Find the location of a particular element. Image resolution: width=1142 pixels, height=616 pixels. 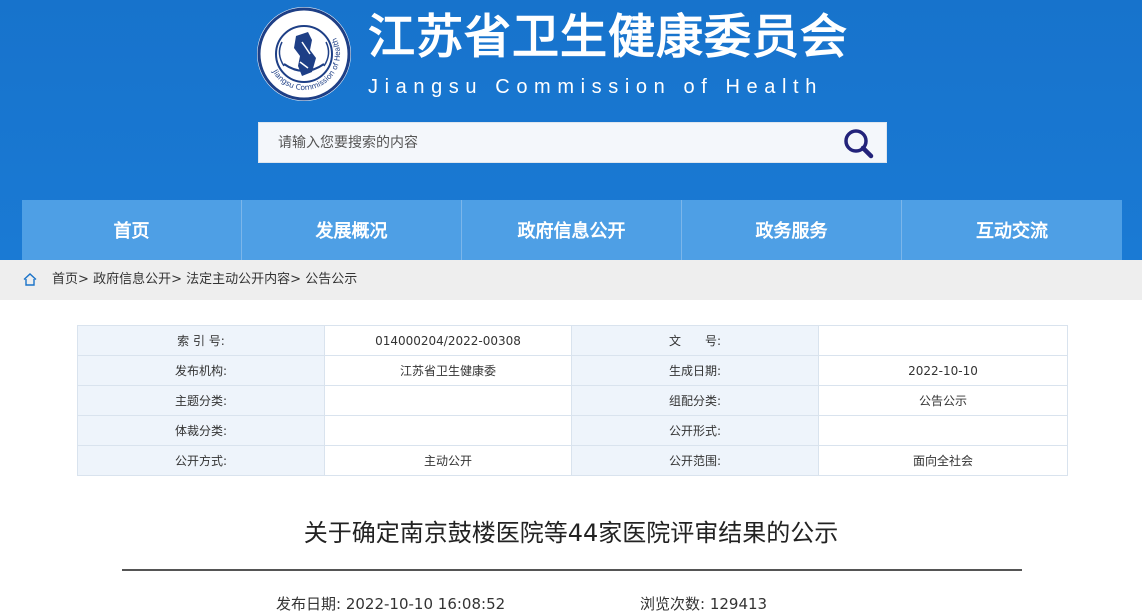

meta-value-form is located at coordinates (943, 430).